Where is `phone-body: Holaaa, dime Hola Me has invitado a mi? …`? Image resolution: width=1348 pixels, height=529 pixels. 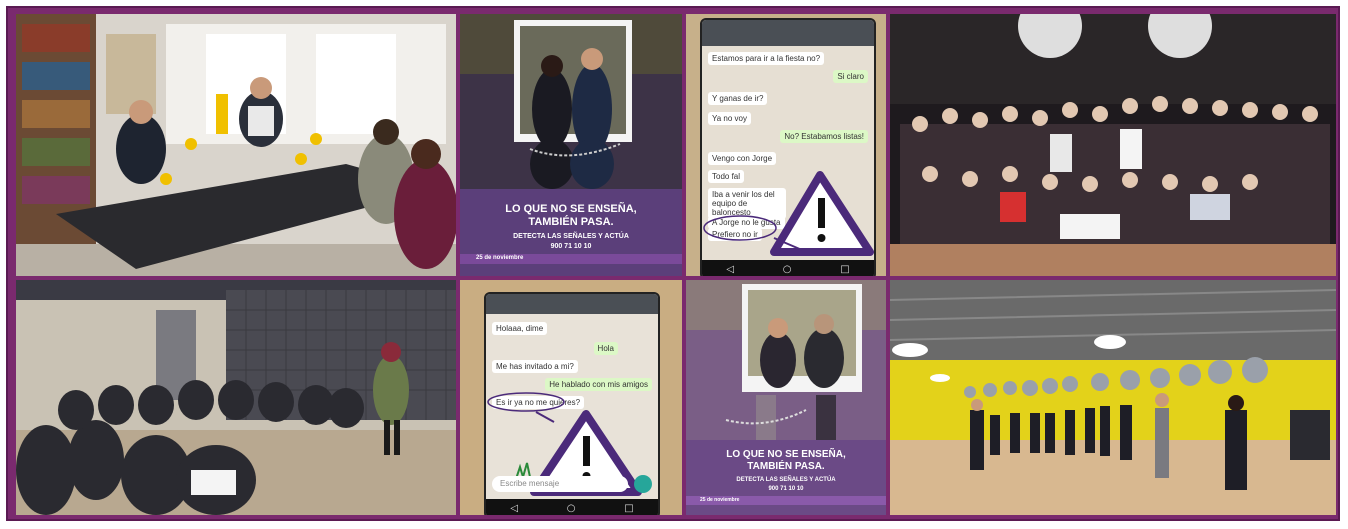
phone-body: Holaaa, dime Hola Me has invitado a mi? … is located at coordinates (572, 403).